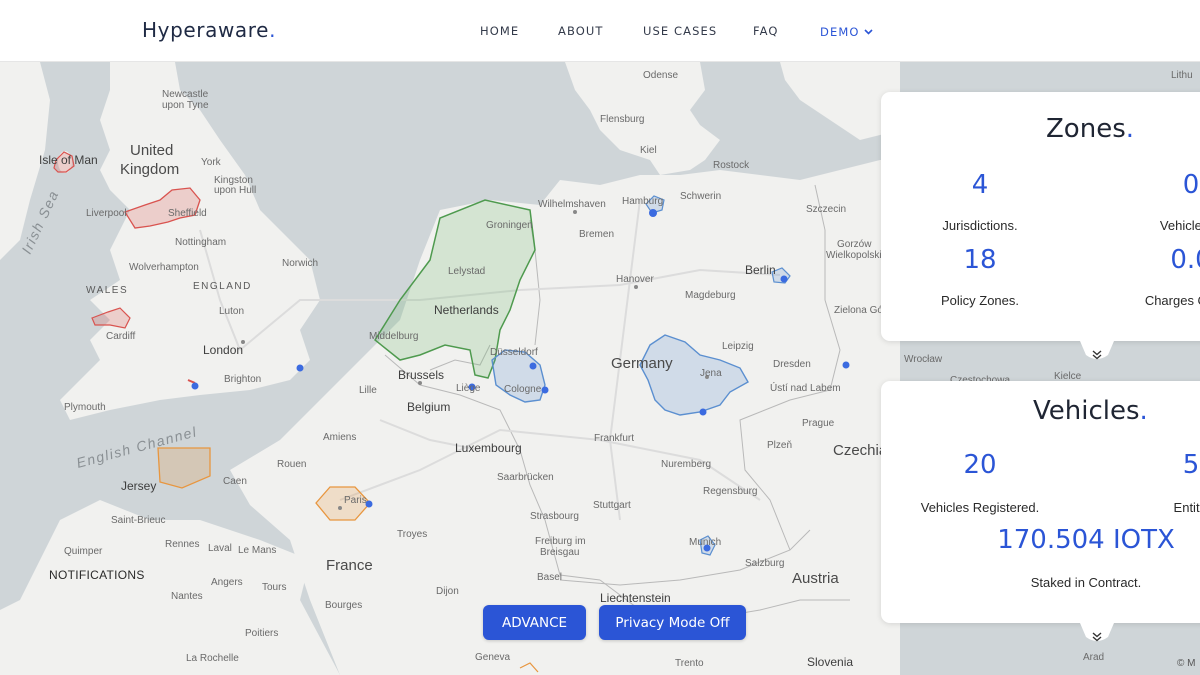 The width and height of the screenshot is (1200, 675). I want to click on map-label-plymouth: Plymouth, so click(85, 407).